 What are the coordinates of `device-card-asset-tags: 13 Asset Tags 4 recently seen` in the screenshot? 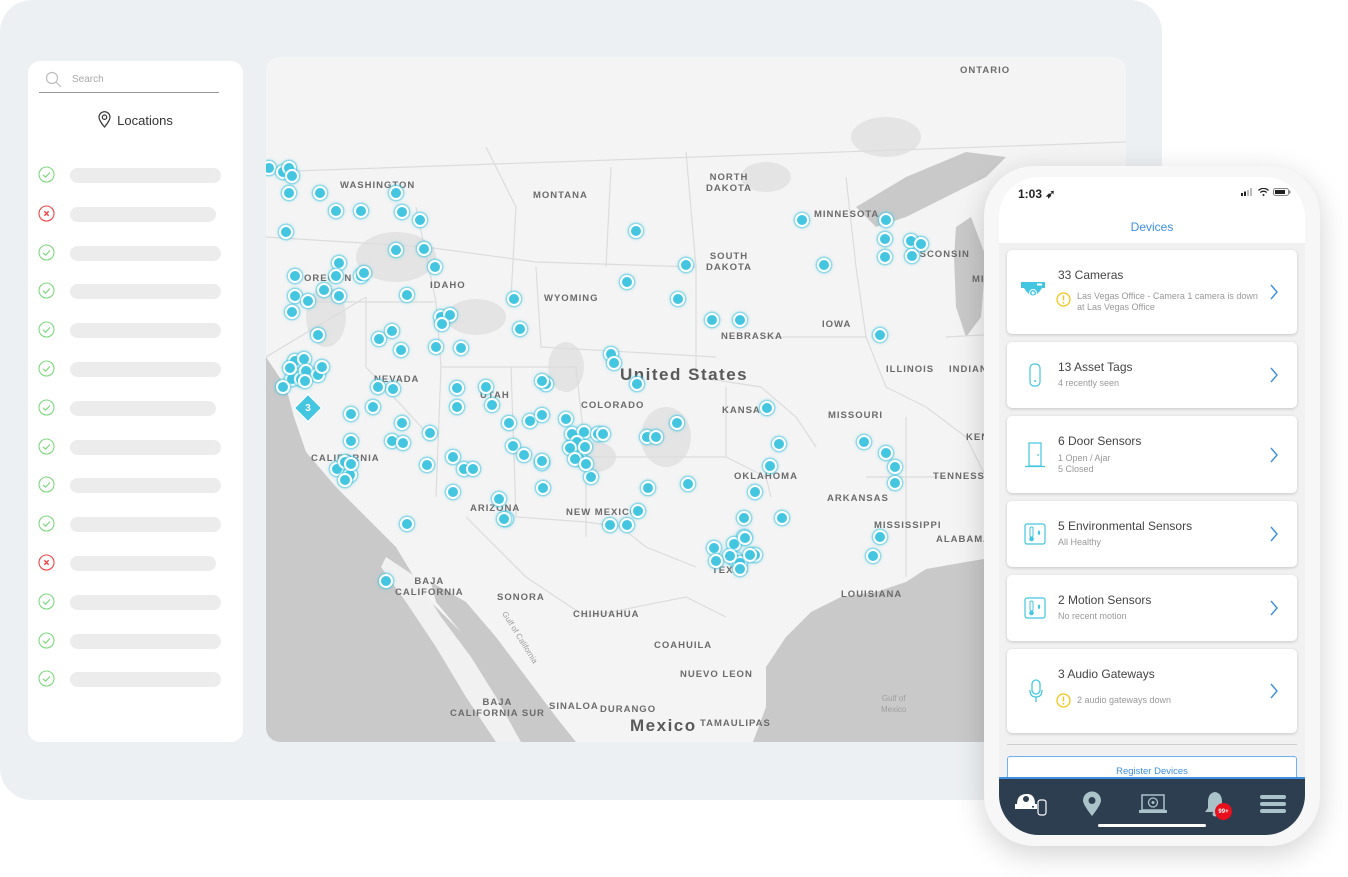 It's located at (1152, 375).